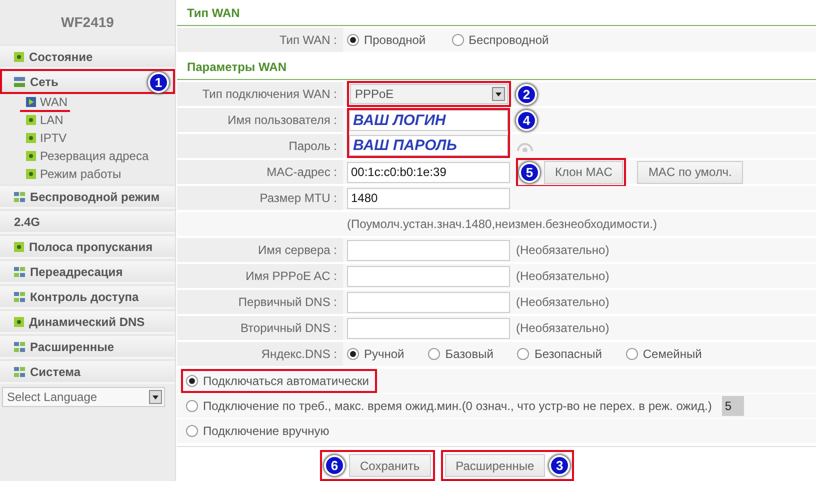 This screenshot has height=481, width=816. I want to click on radio-option: Беспроводной, so click(500, 40).